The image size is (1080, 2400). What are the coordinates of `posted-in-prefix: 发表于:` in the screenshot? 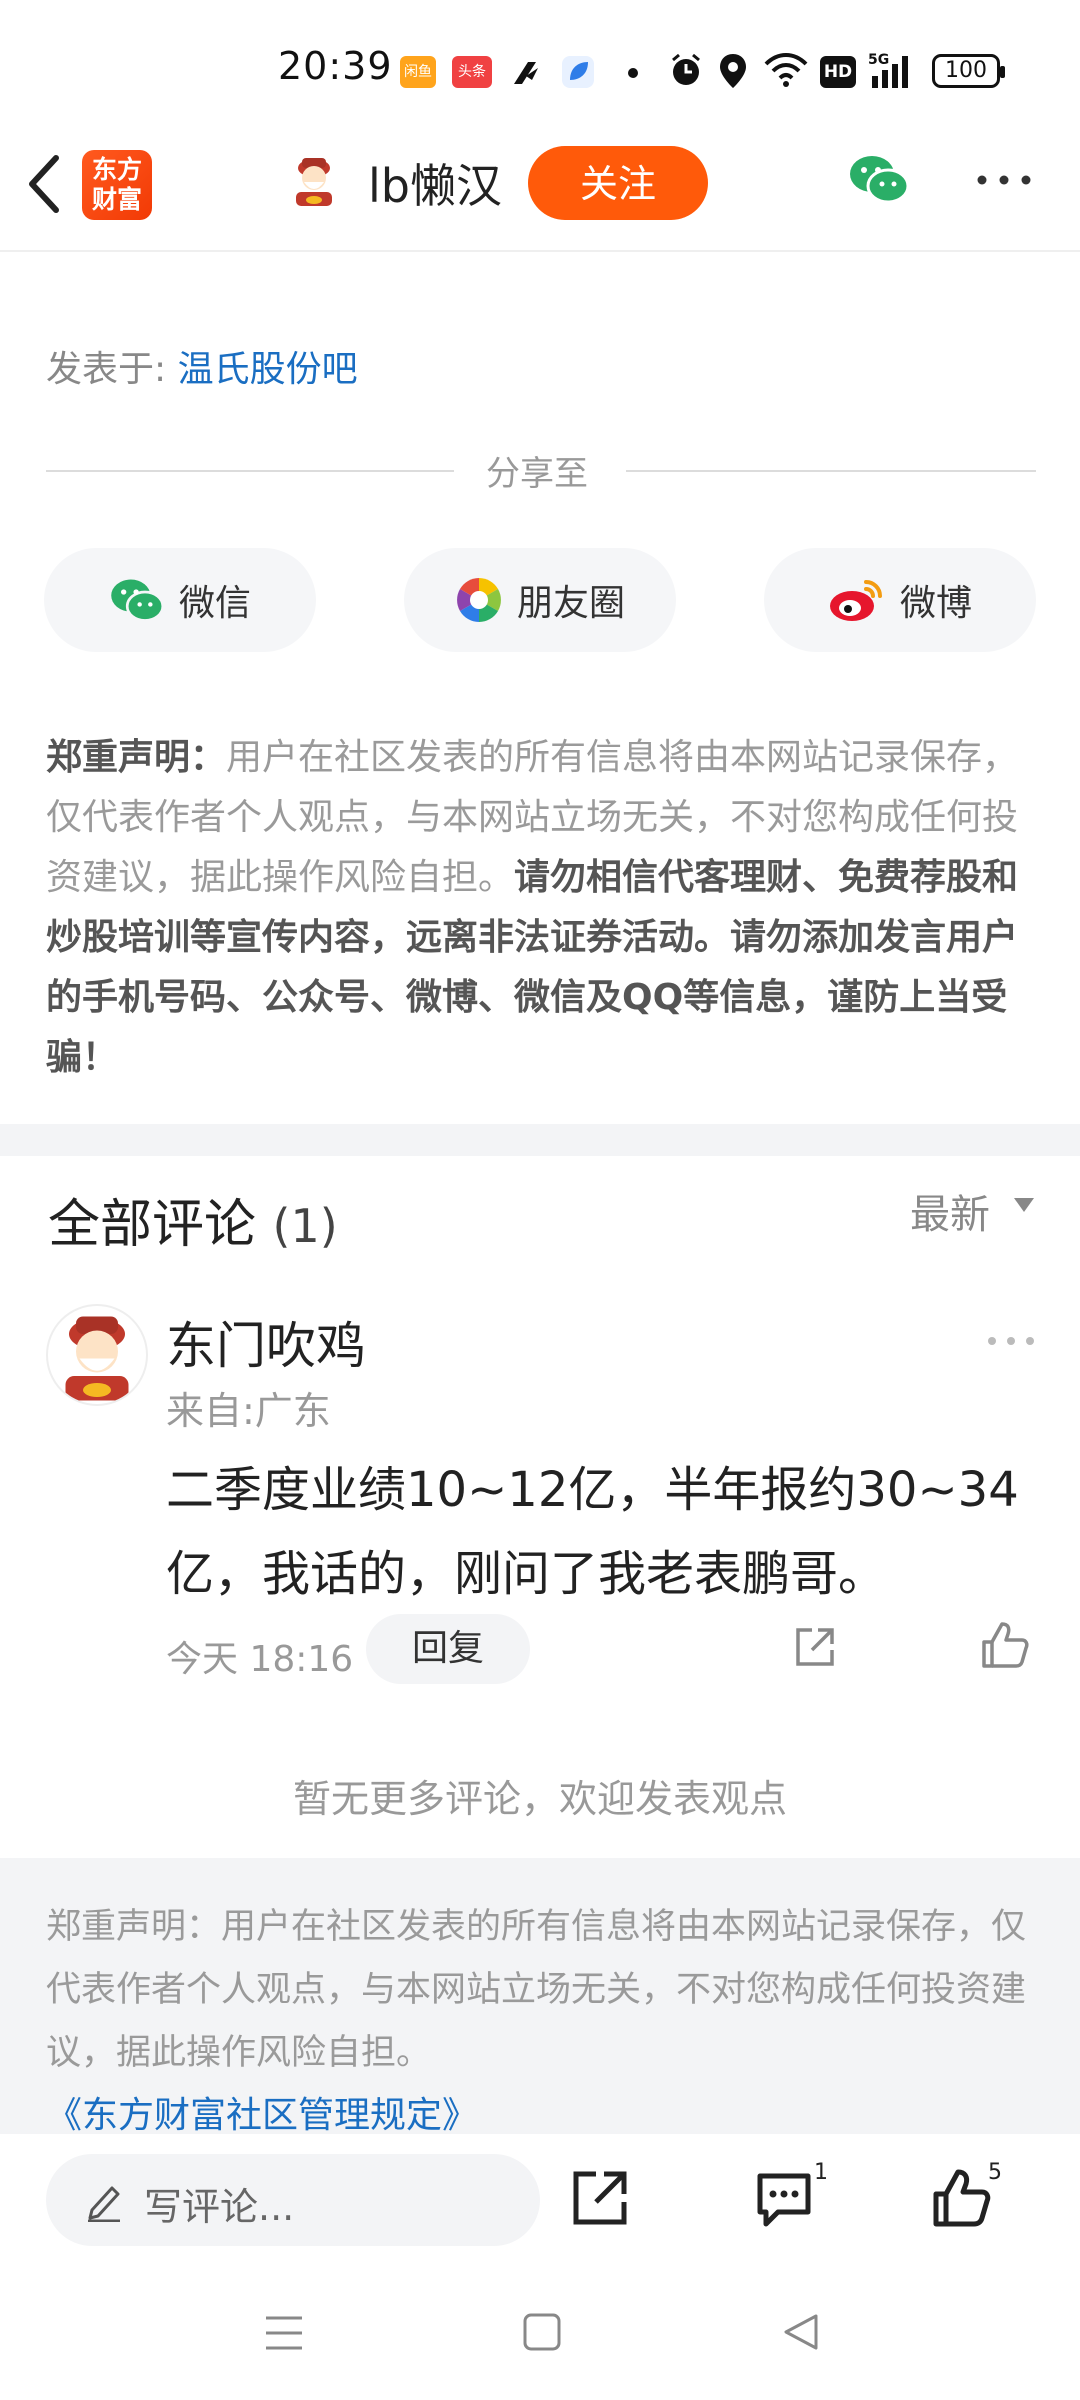 It's located at (112, 369).